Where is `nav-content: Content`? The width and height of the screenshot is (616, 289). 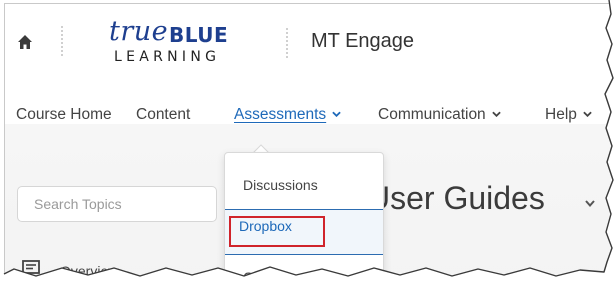 nav-content: Content is located at coordinates (163, 115).